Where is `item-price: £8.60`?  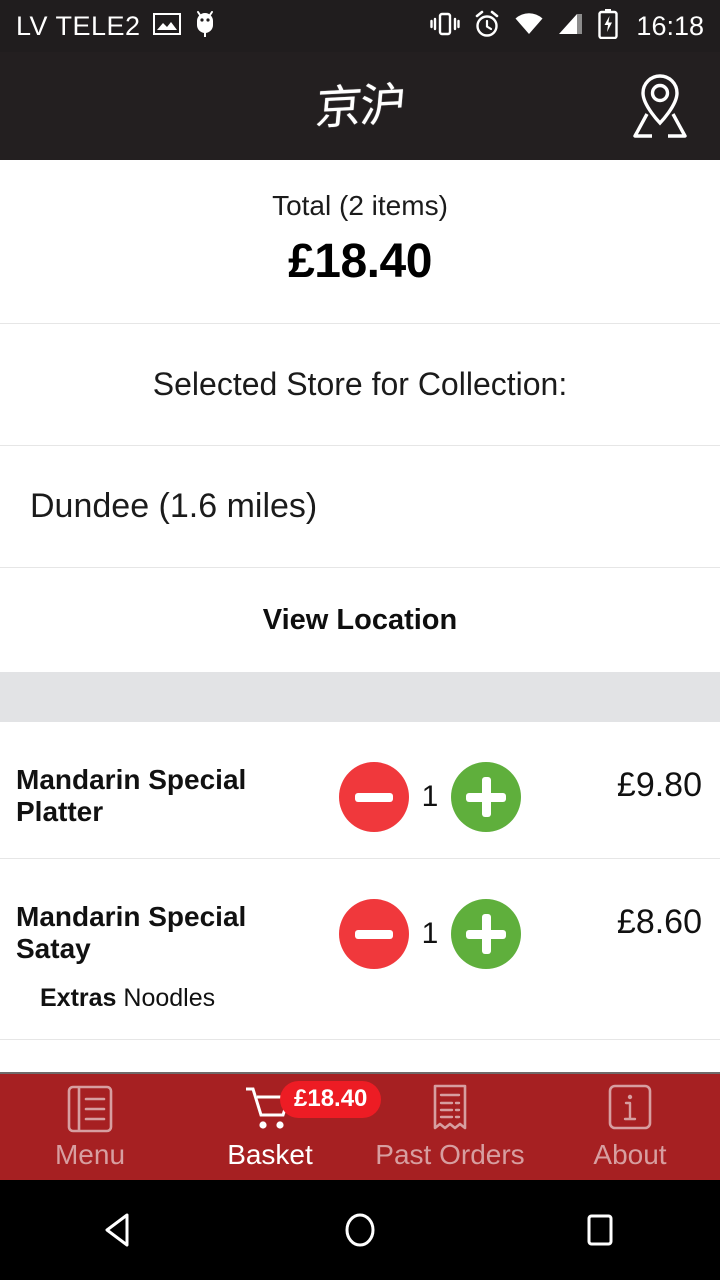
item-price: £8.60 is located at coordinates (659, 922).